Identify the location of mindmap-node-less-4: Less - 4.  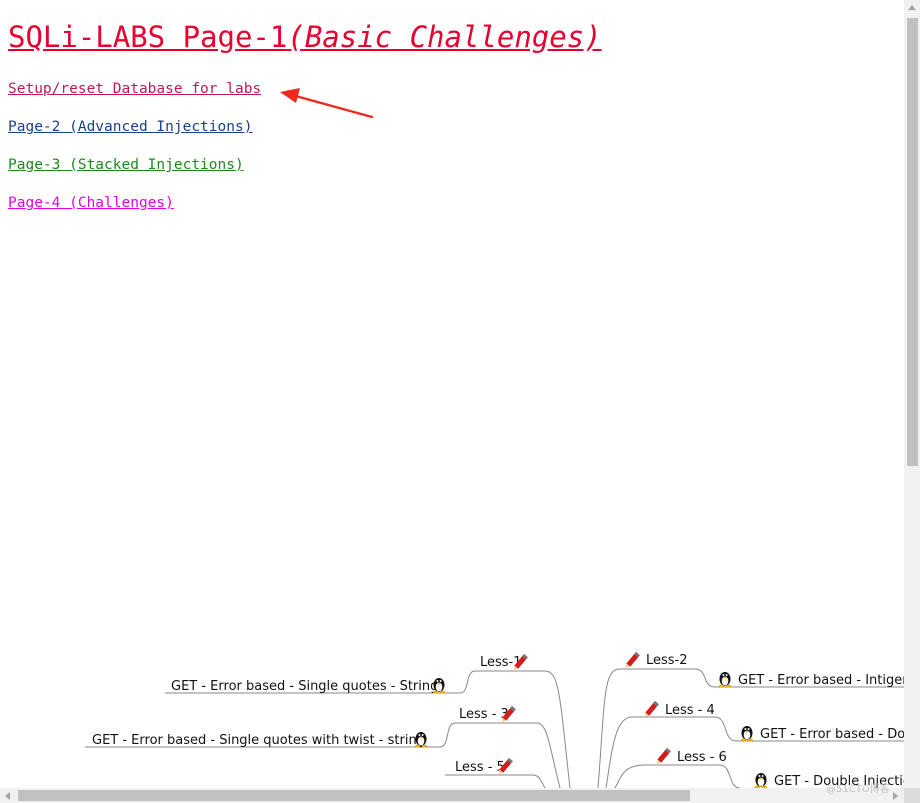
(690, 710).